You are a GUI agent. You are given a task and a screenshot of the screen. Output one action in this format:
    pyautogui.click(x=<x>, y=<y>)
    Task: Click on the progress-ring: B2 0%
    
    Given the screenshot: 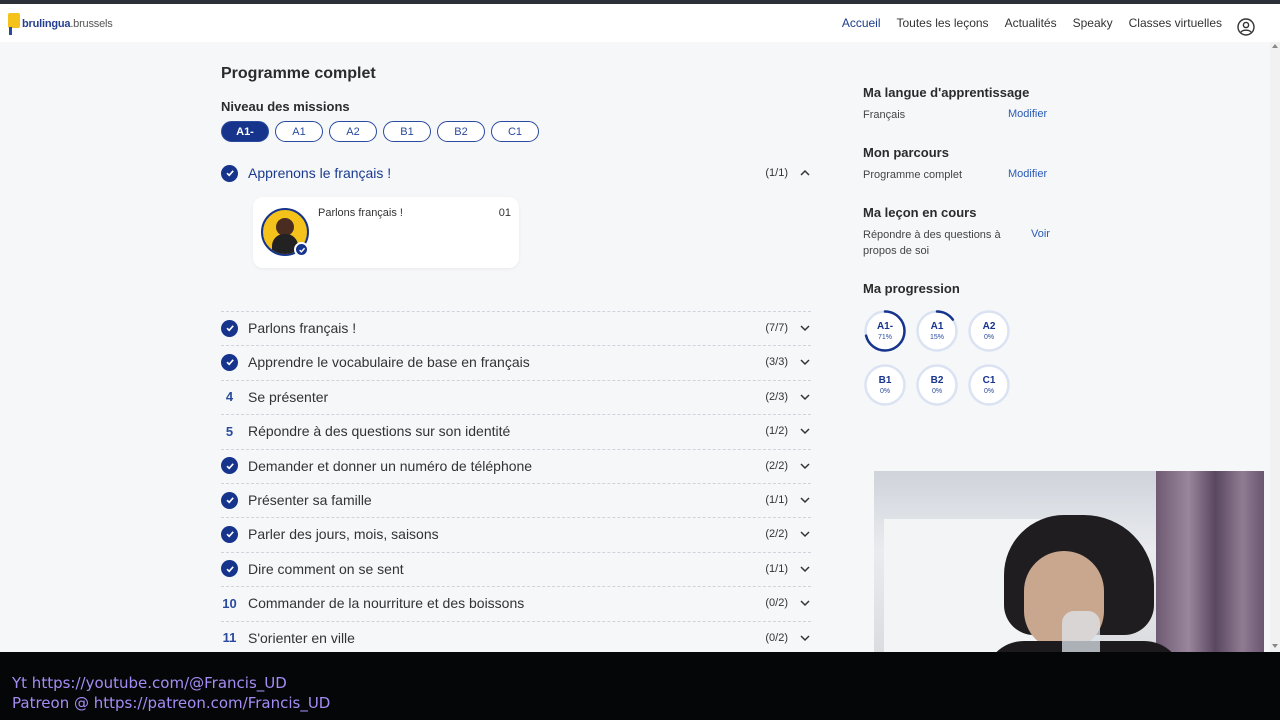 What is the action you would take?
    pyautogui.click(x=937, y=385)
    